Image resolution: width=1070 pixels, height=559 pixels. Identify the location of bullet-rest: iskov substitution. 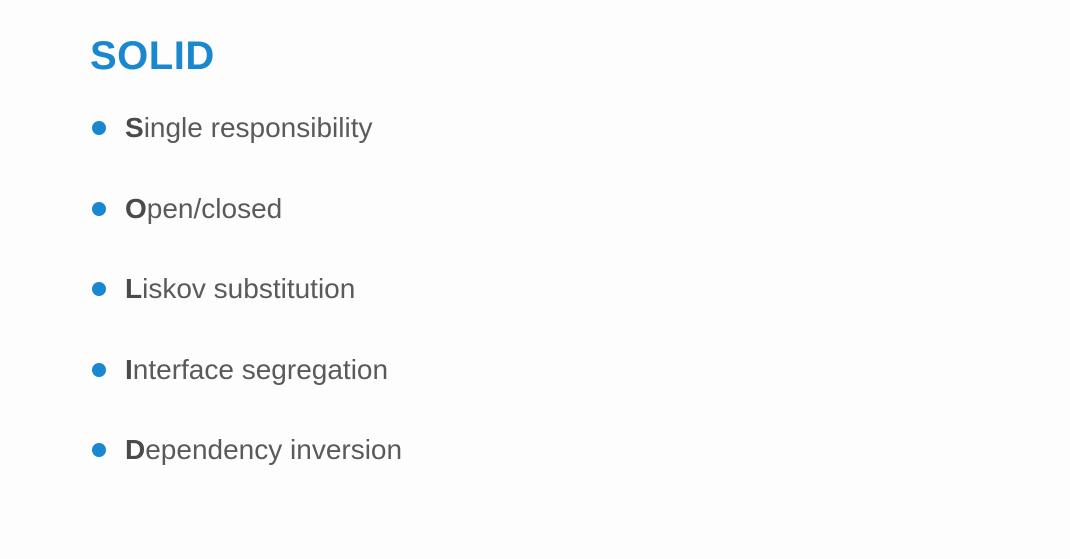
(249, 288).